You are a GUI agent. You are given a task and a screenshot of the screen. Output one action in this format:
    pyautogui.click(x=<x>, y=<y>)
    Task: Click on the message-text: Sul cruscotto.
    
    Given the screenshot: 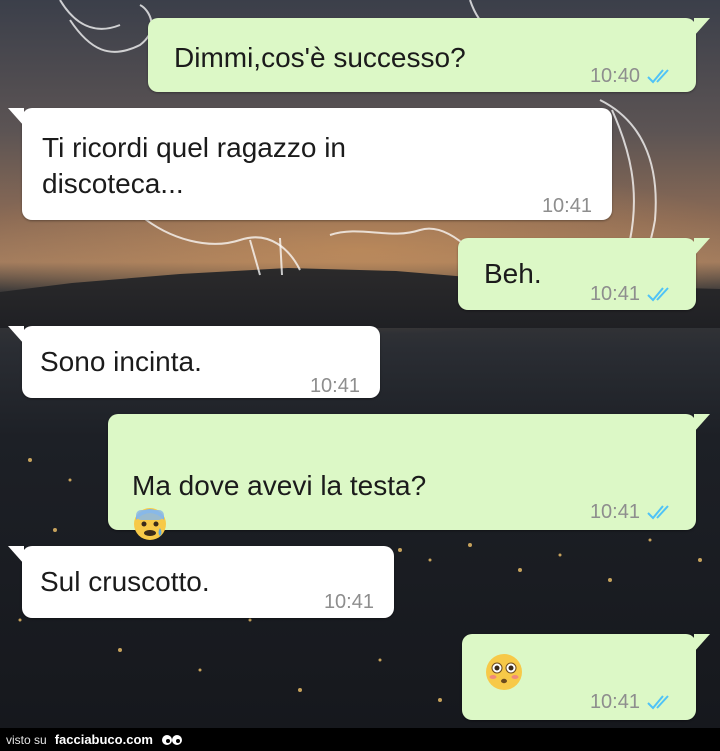 What is the action you would take?
    pyautogui.click(x=125, y=581)
    